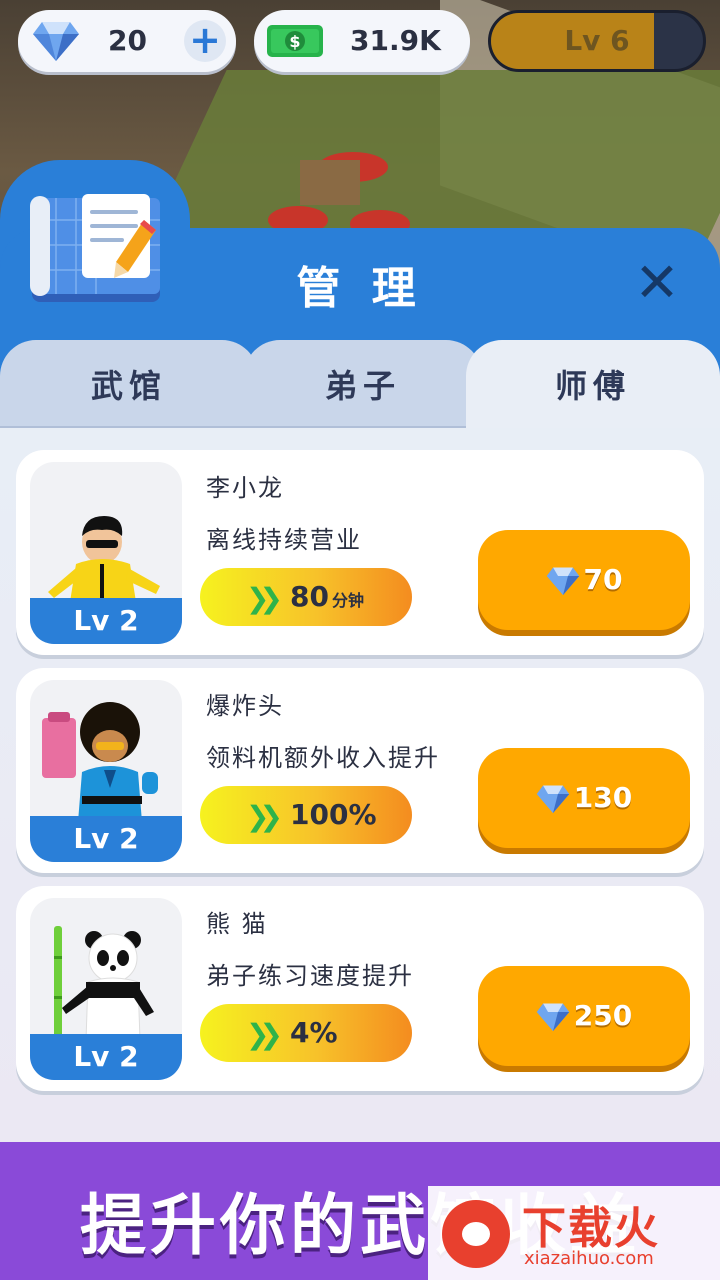  Describe the element at coordinates (593, 385) in the screenshot. I see `tab-masters: 师傅` at that location.